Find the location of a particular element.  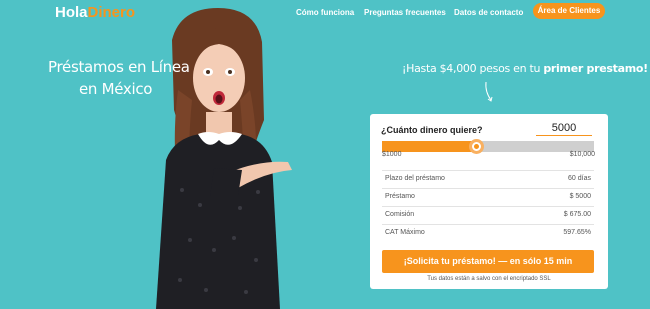

summary-label: Préstamo is located at coordinates (400, 196).